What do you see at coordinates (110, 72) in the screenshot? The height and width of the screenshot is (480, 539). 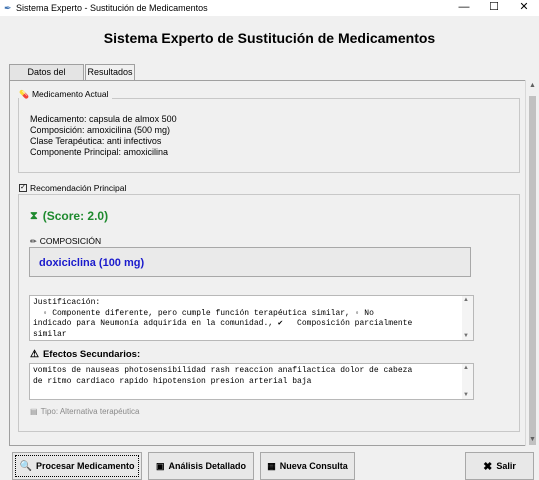 I see `tab-resultados: Resultados` at bounding box center [110, 72].